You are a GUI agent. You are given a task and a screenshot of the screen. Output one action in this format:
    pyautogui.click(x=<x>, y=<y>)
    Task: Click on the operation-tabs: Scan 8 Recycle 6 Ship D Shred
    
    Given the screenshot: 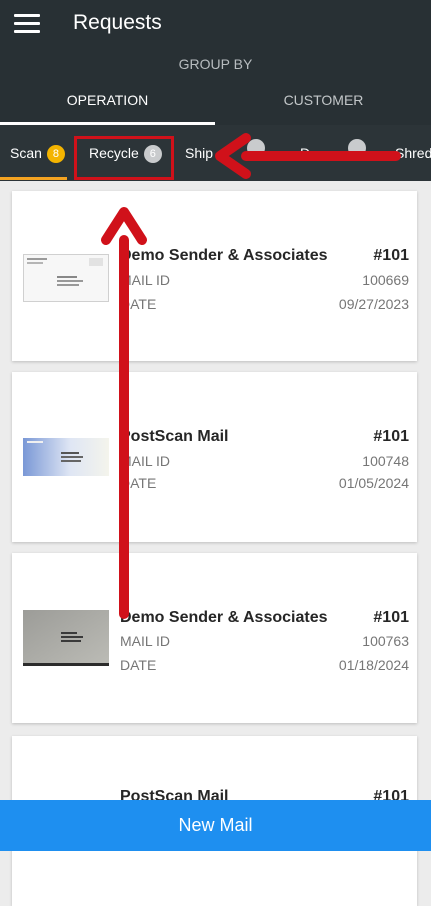 What is the action you would take?
    pyautogui.click(x=215, y=153)
    